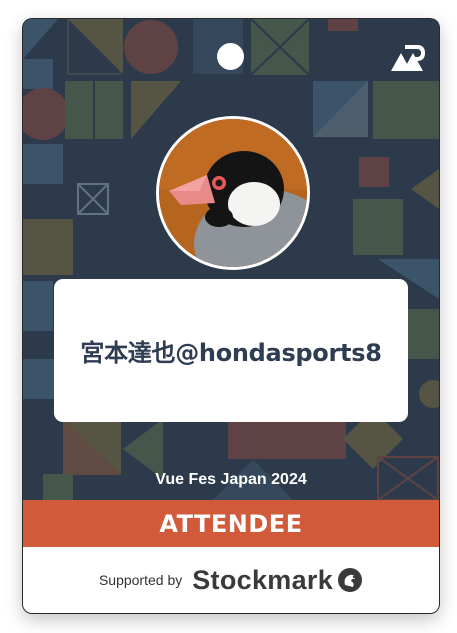  I want to click on avatar, so click(233, 193).